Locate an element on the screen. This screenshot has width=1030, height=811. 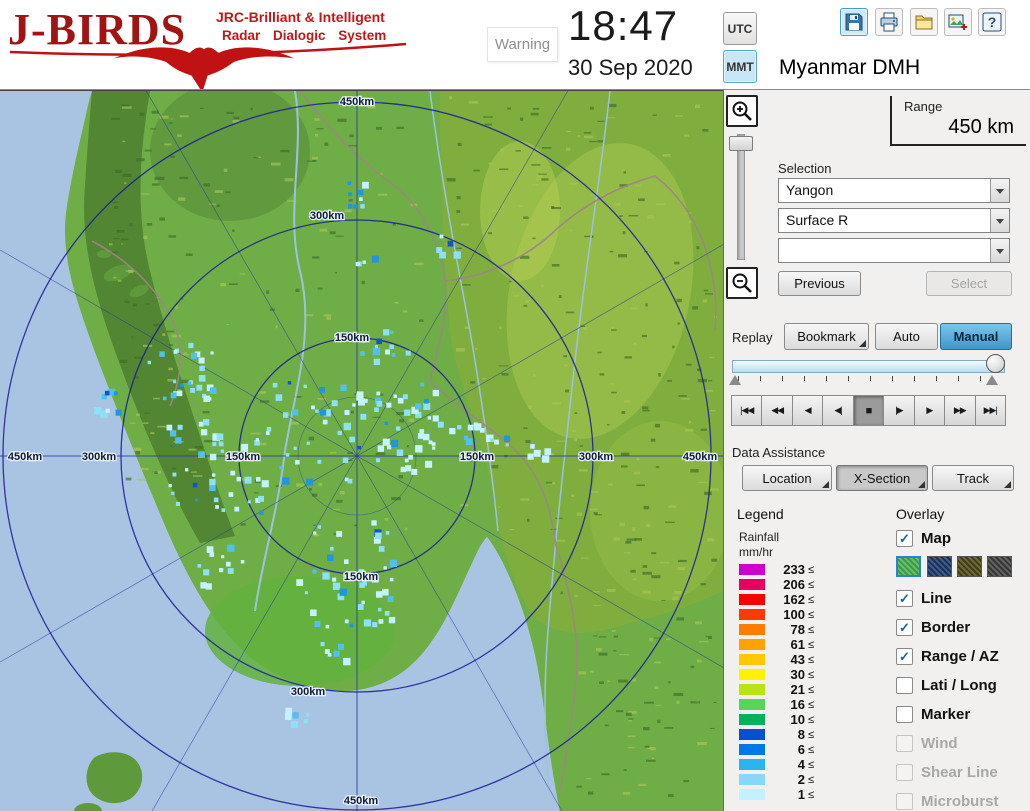
product-dropdown-value: Surface R is located at coordinates (817, 220).